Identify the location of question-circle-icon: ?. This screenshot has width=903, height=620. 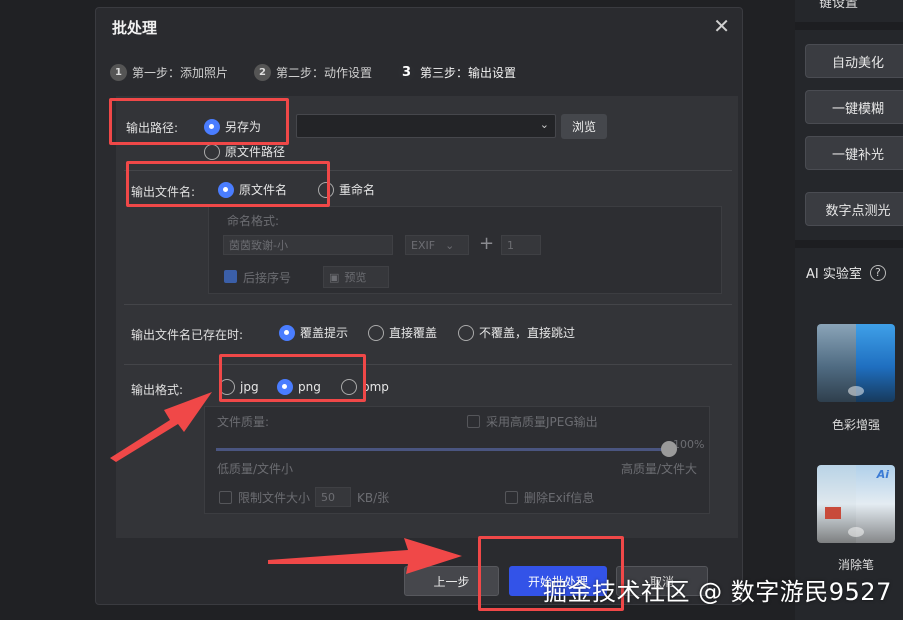
(877, 272).